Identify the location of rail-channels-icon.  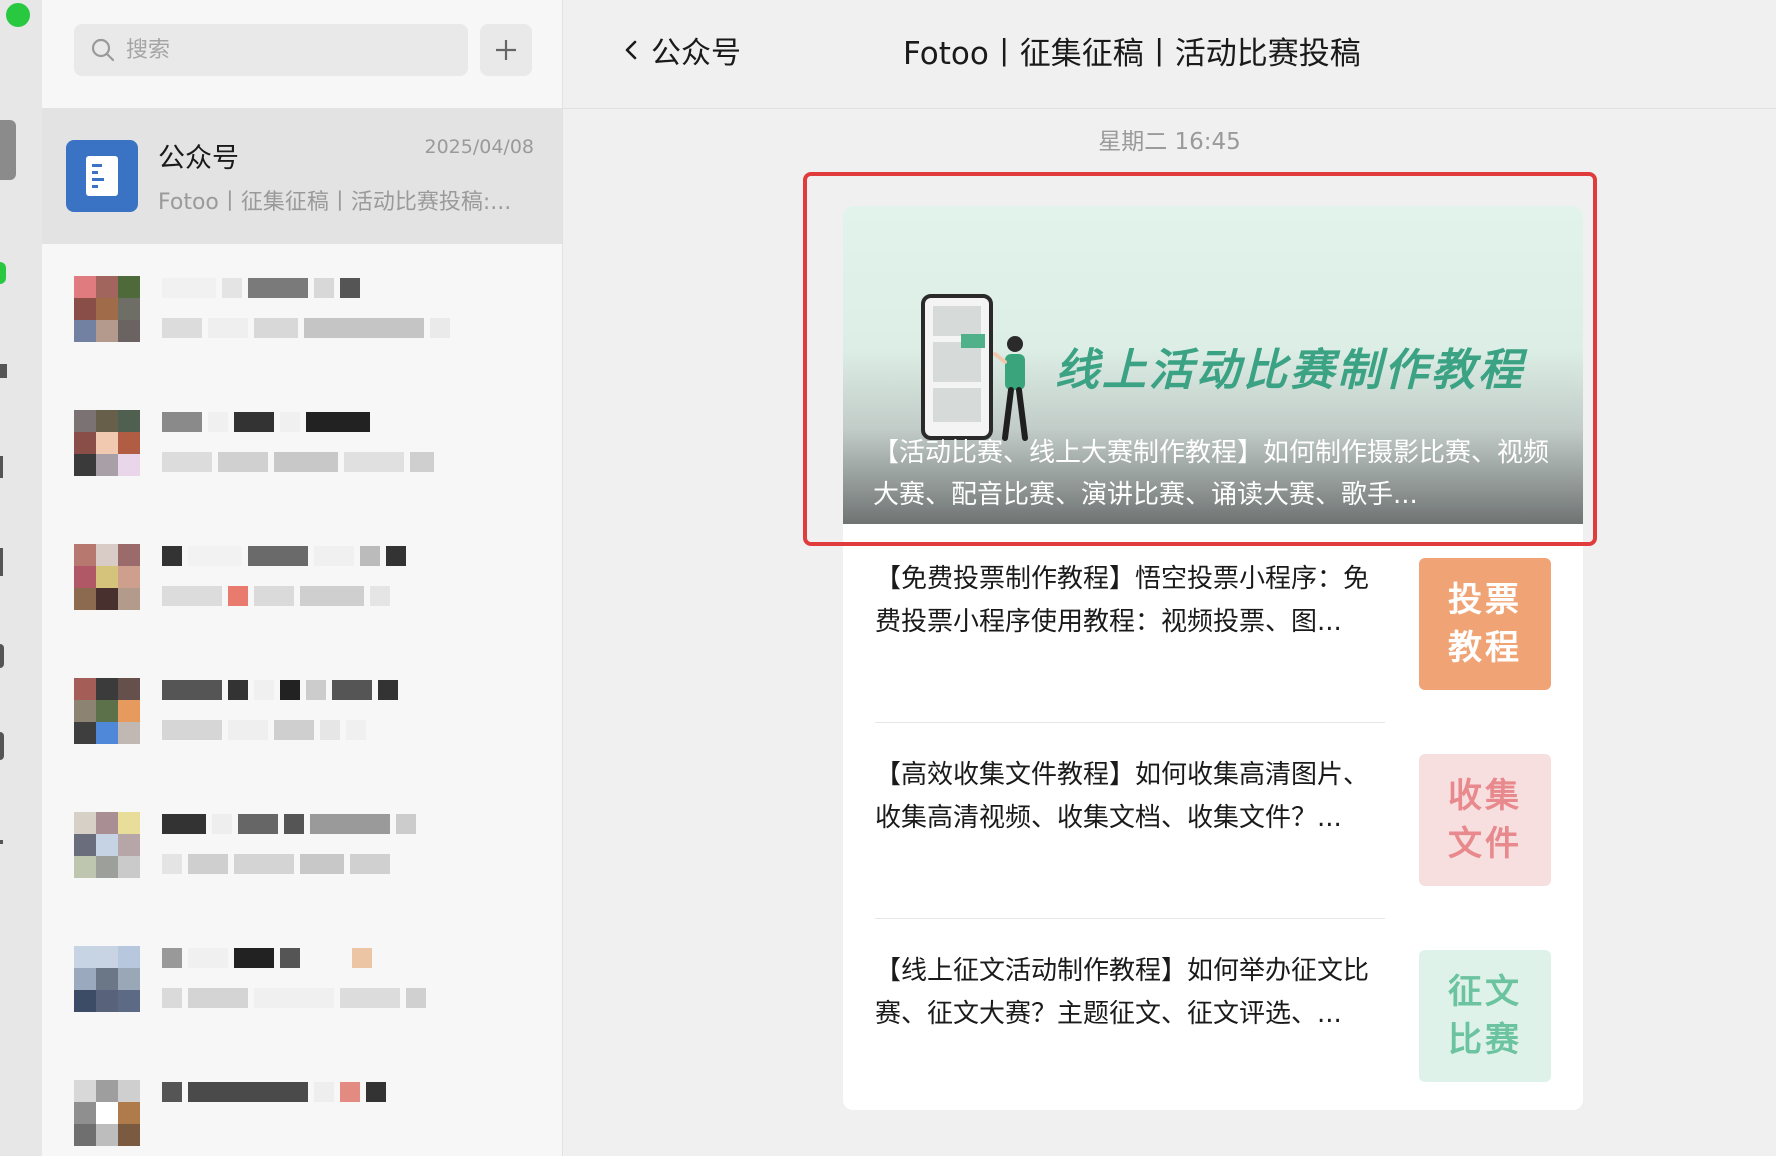
(2, 746).